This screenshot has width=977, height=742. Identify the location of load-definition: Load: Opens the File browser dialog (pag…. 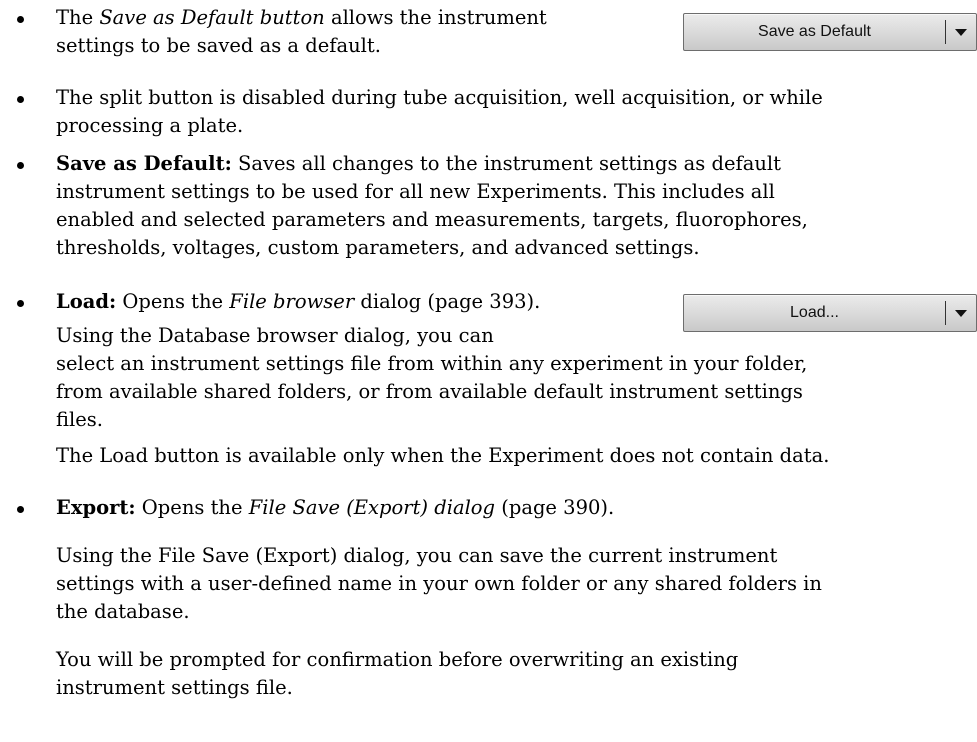
(298, 301).